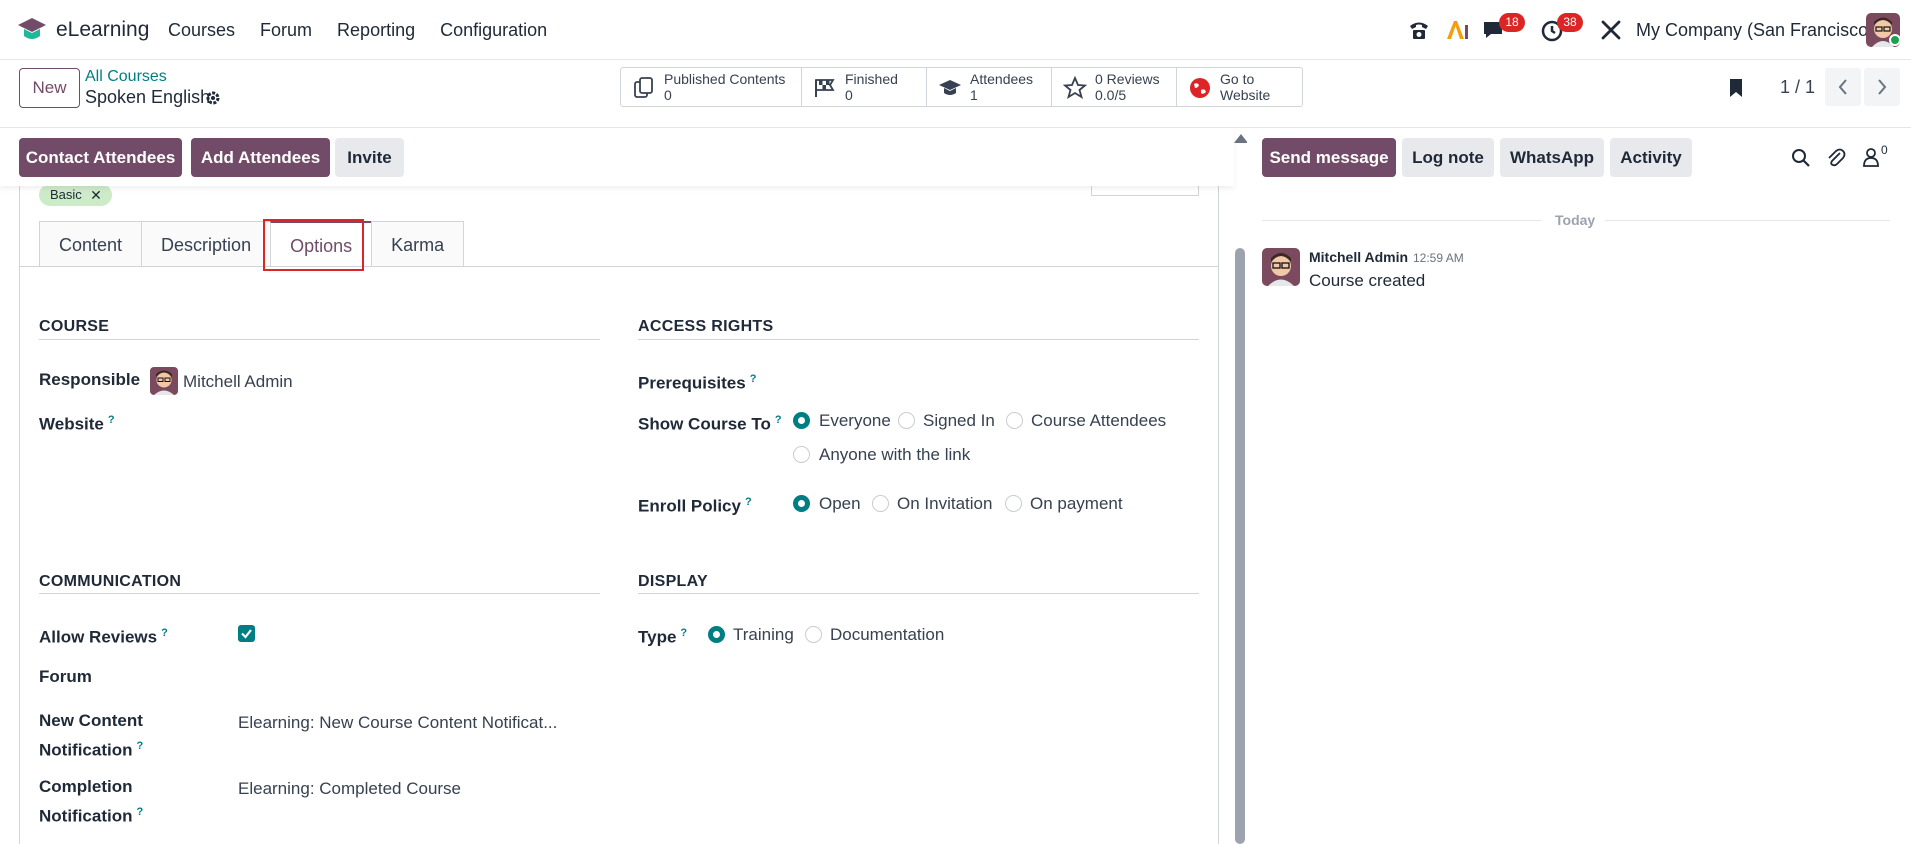 This screenshot has width=1911, height=844. Describe the element at coordinates (1239, 87) in the screenshot. I see `smart-button-go-to-website: Go to Website` at that location.